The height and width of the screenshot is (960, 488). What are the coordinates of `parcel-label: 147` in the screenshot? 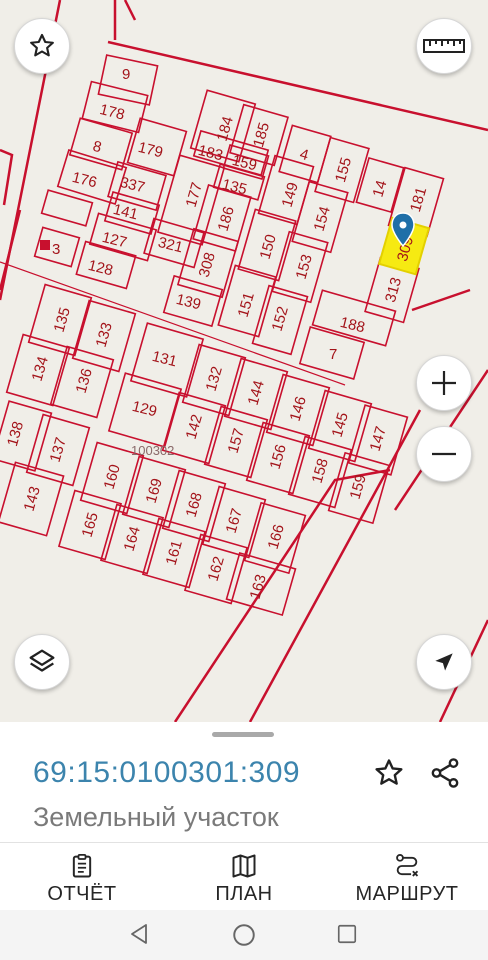 It's located at (378, 439).